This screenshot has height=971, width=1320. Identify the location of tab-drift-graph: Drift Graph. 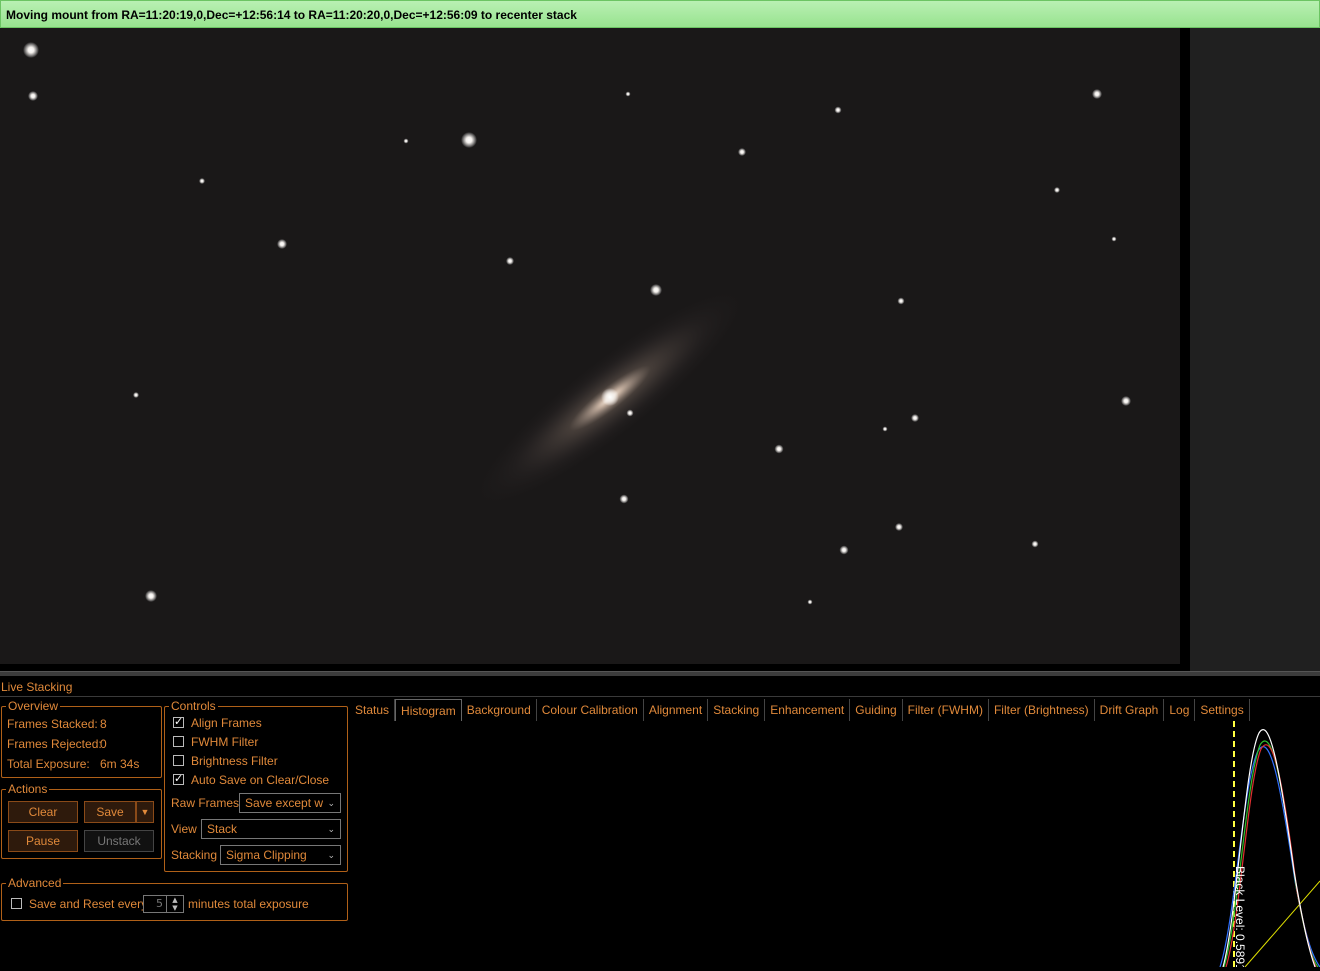
(1130, 710).